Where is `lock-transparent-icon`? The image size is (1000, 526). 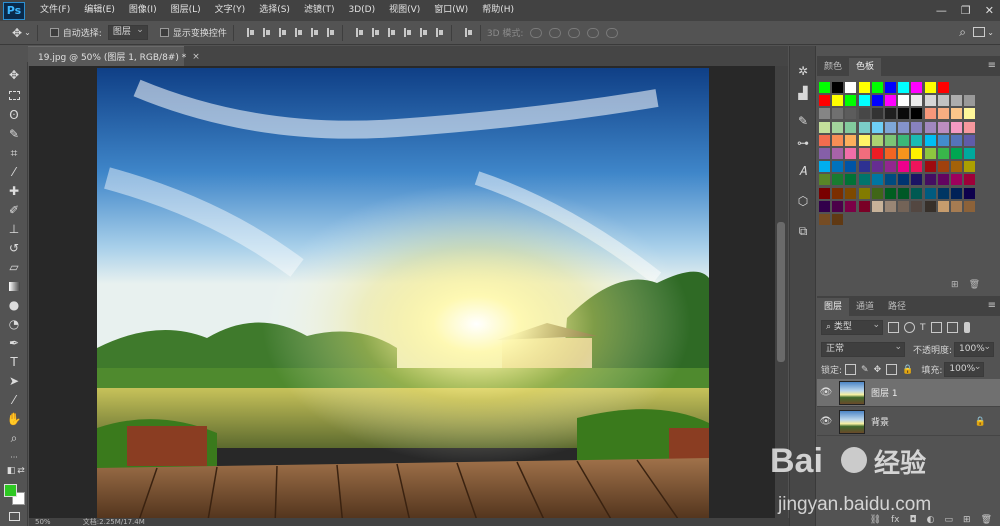 lock-transparent-icon is located at coordinates (851, 369).